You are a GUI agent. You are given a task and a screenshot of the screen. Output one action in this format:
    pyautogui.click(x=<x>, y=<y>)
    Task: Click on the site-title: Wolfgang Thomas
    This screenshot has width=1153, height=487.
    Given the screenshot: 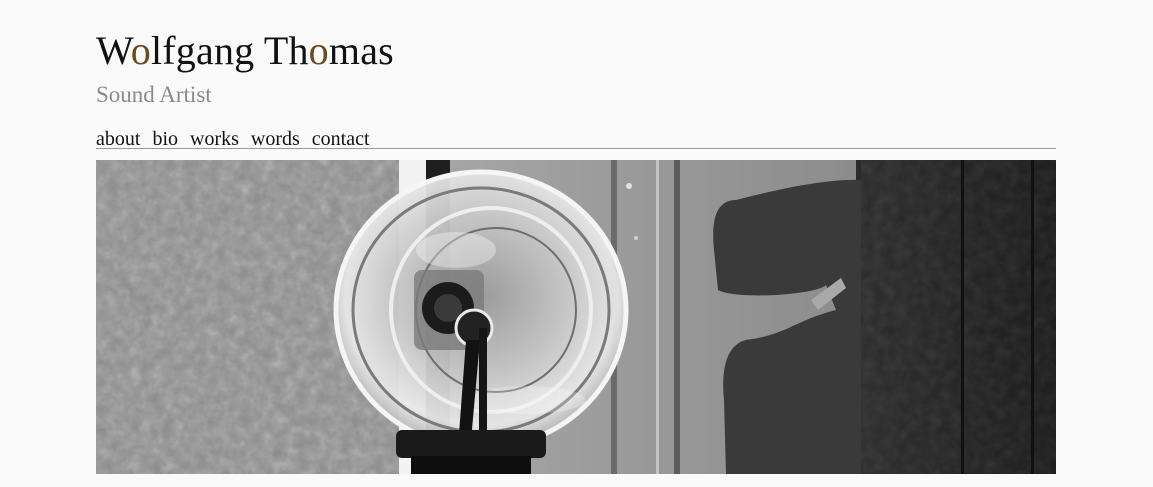 What is the action you would take?
    pyautogui.click(x=245, y=51)
    